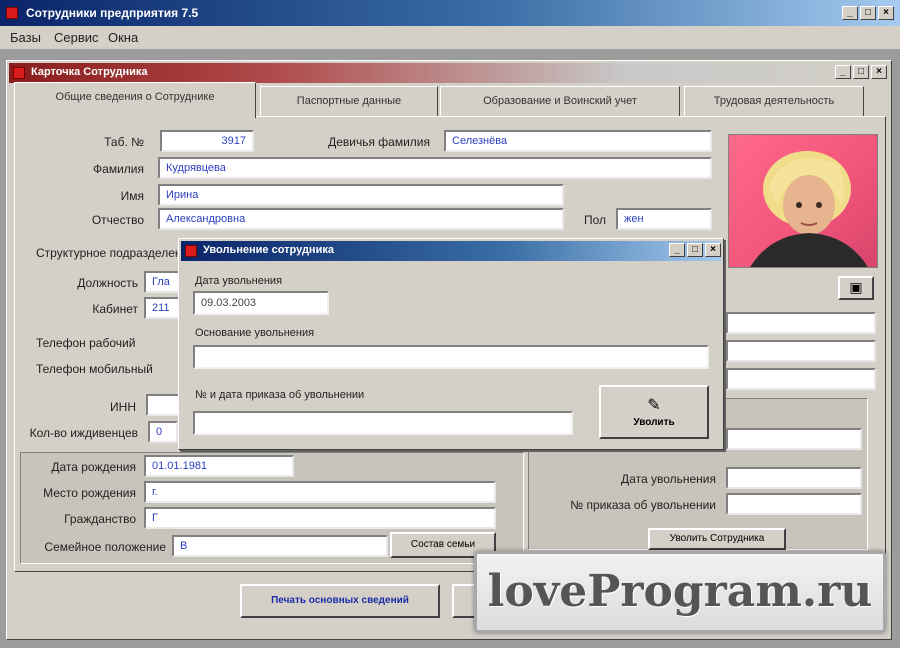 The height and width of the screenshot is (648, 900). Describe the element at coordinates (100, 519) in the screenshot. I see `citizenship-label: Гражданство` at that location.